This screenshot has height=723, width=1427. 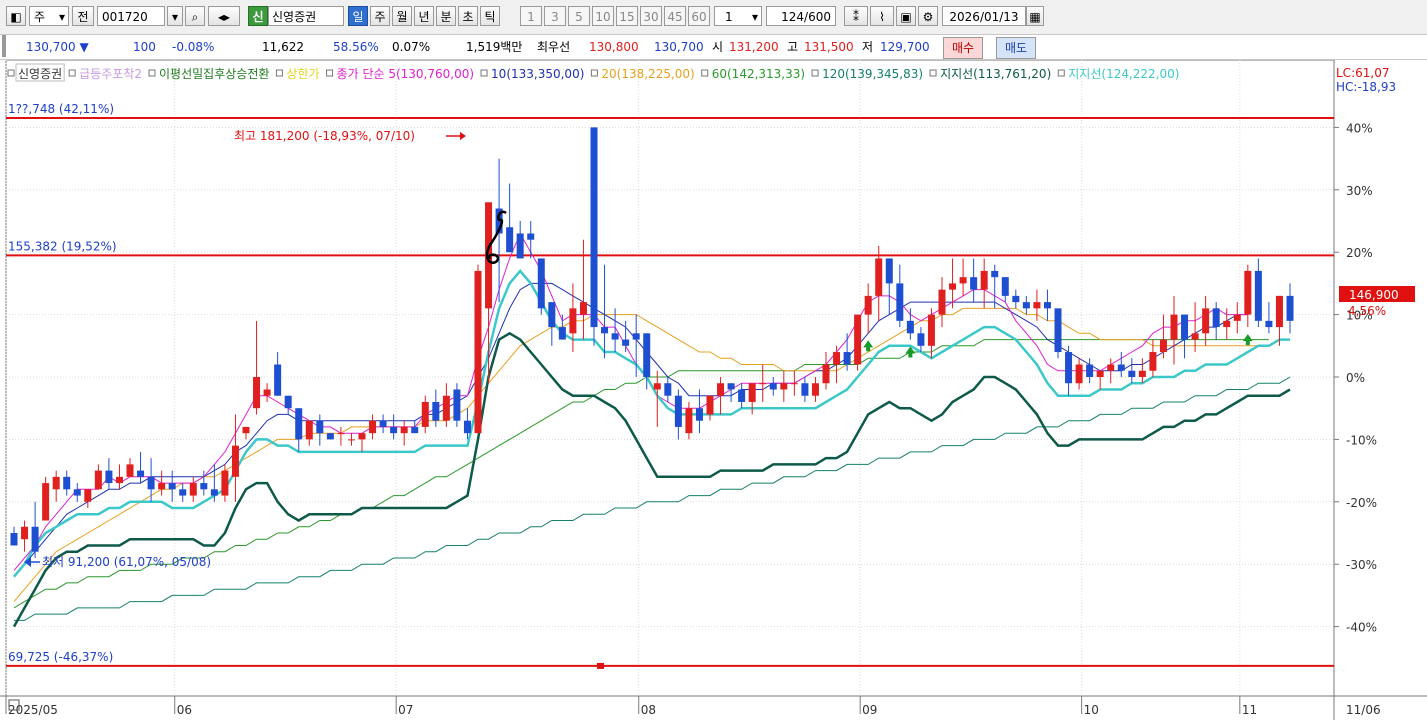 What do you see at coordinates (554, 47) in the screenshot?
I see `best-bid-label: 최우선` at bounding box center [554, 47].